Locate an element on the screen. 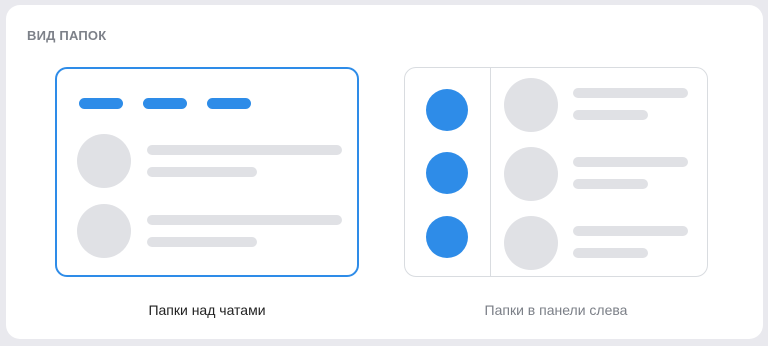 The image size is (768, 346). section-title: ВИД ПАПОК is located at coordinates (67, 35).